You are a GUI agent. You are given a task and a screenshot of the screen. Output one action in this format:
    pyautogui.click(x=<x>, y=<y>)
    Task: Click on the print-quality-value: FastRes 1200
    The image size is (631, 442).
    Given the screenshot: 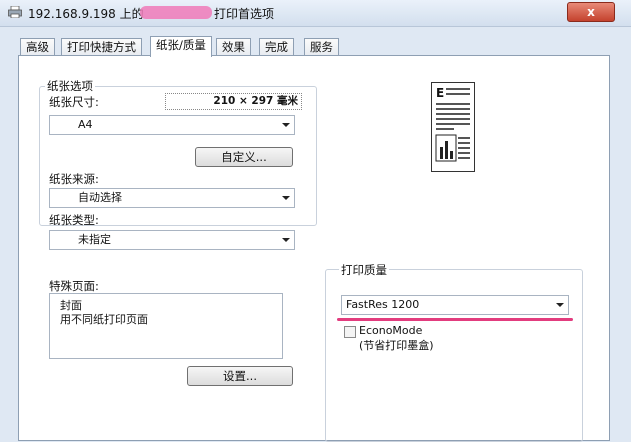 What is the action you would take?
    pyautogui.click(x=383, y=304)
    